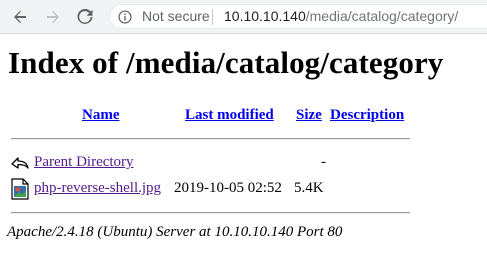 The width and height of the screenshot is (487, 254). I want to click on column-header-name: Name, so click(101, 115).